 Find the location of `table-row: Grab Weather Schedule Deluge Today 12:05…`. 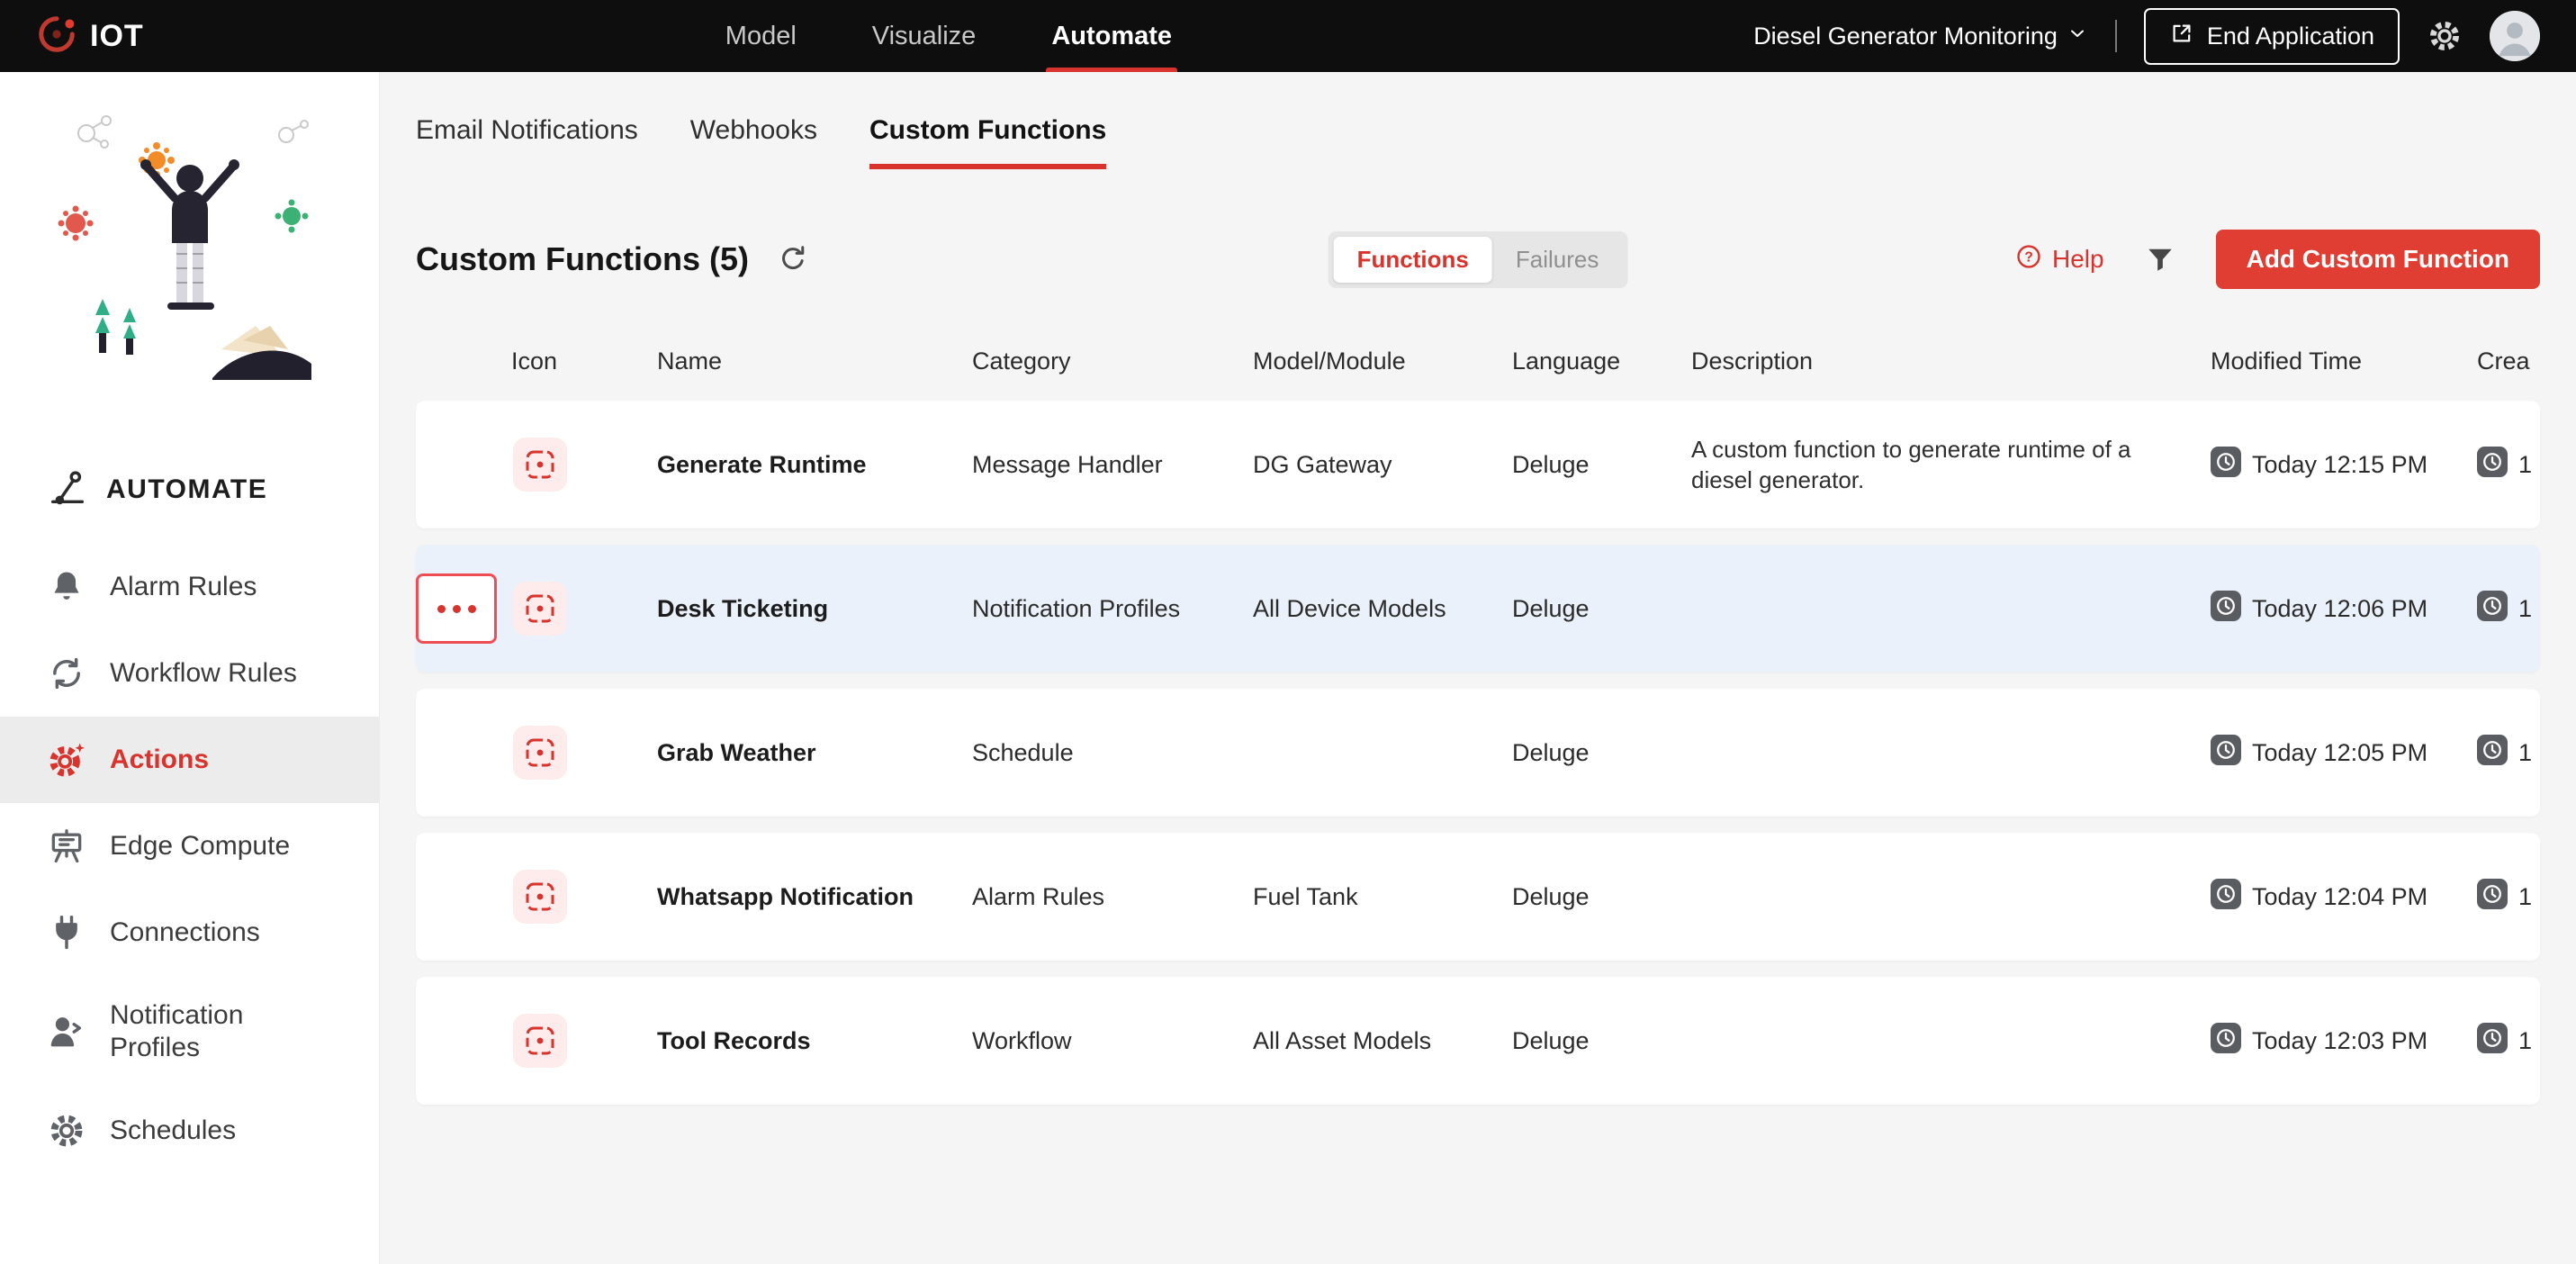

table-row: Grab Weather Schedule Deluge Today 12:05… is located at coordinates (1478, 753).